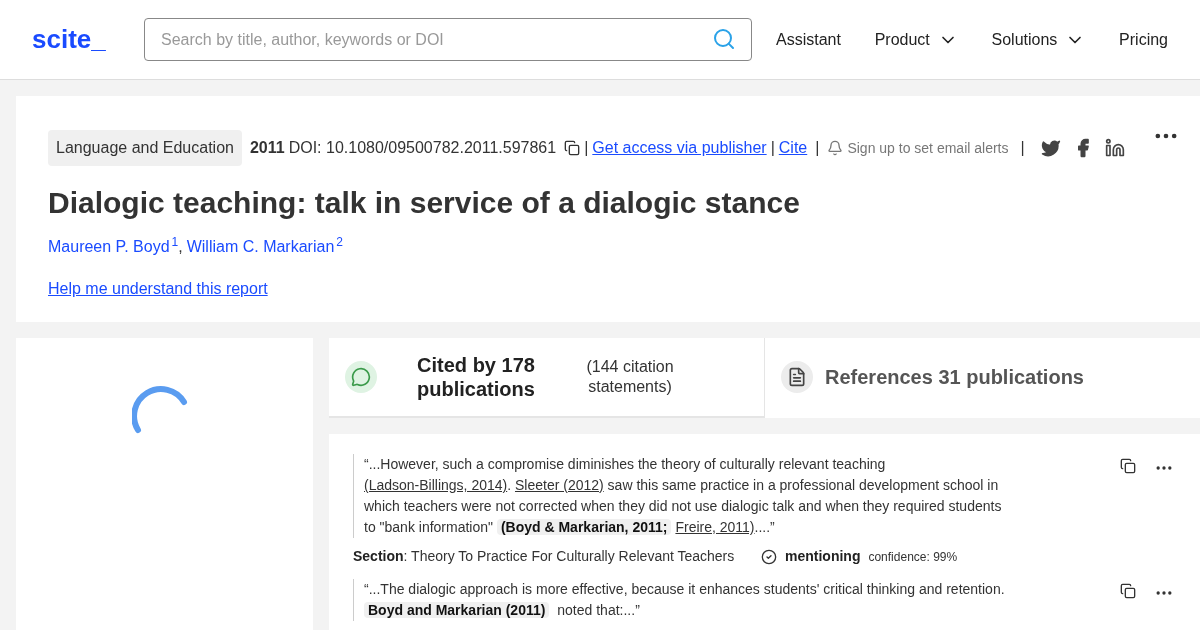 The image size is (1200, 630). What do you see at coordinates (448, 39) in the screenshot?
I see `search-field: Search by title, author, keywords or DOI` at bounding box center [448, 39].